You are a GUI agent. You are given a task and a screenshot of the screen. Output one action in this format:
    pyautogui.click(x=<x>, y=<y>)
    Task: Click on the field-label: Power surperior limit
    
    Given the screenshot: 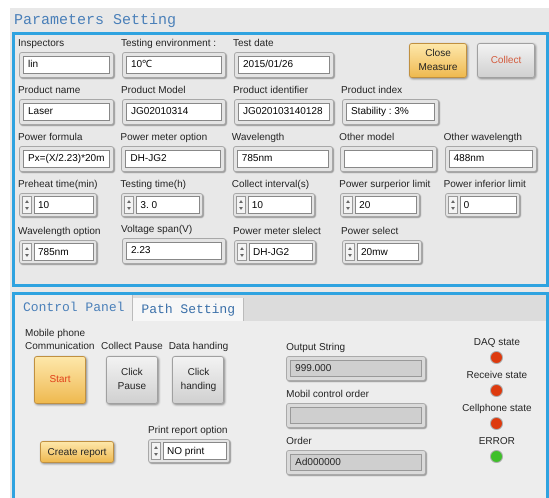 What is the action you would take?
    pyautogui.click(x=385, y=185)
    